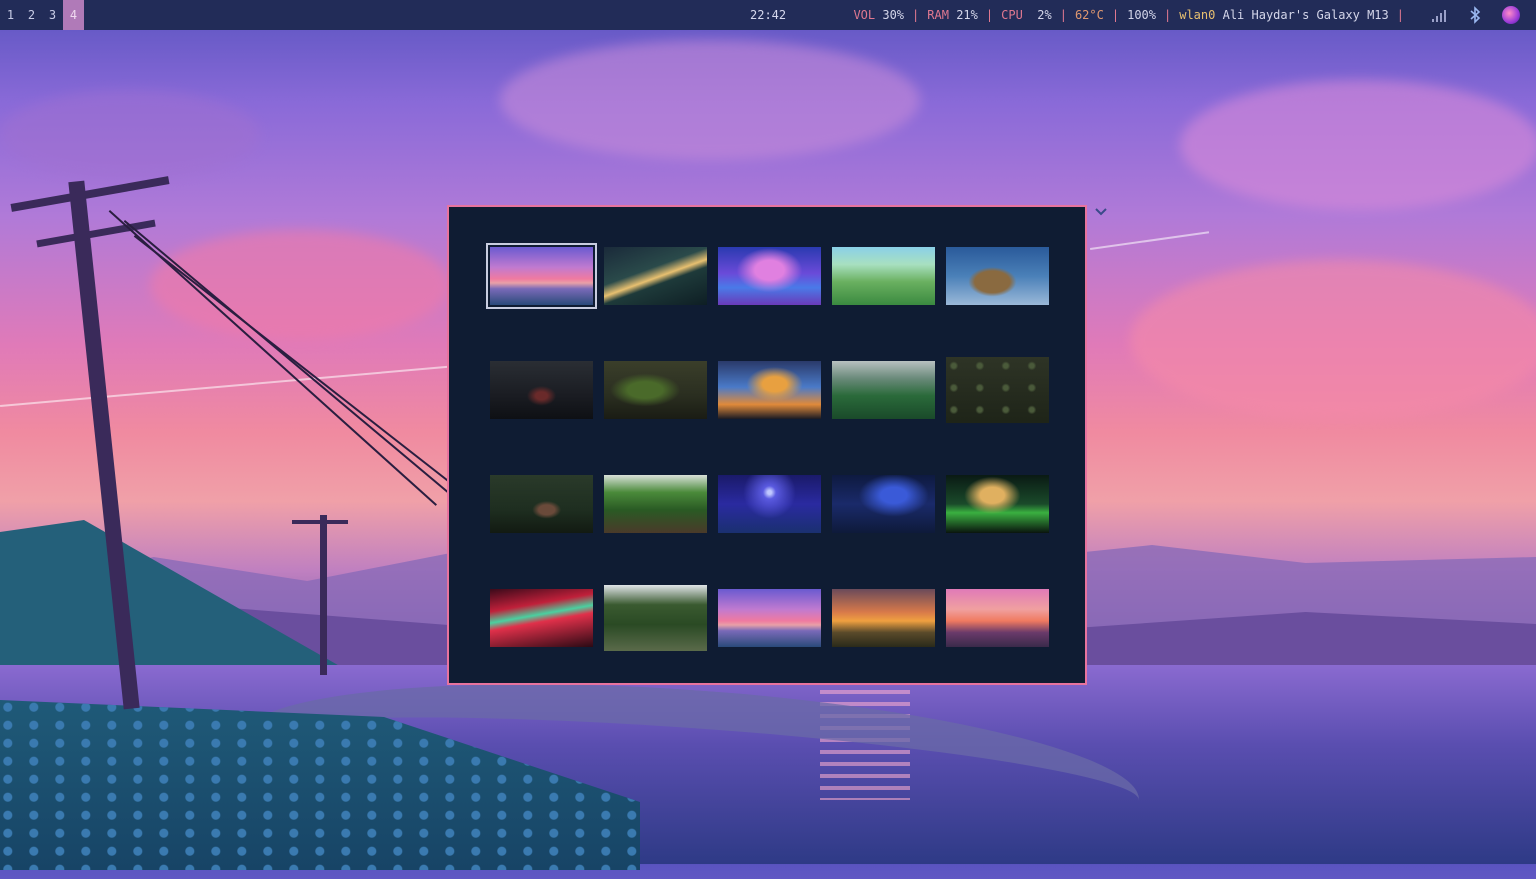  Describe the element at coordinates (655, 504) in the screenshot. I see `wallpaper-thumb-pine-forest-mist` at that location.